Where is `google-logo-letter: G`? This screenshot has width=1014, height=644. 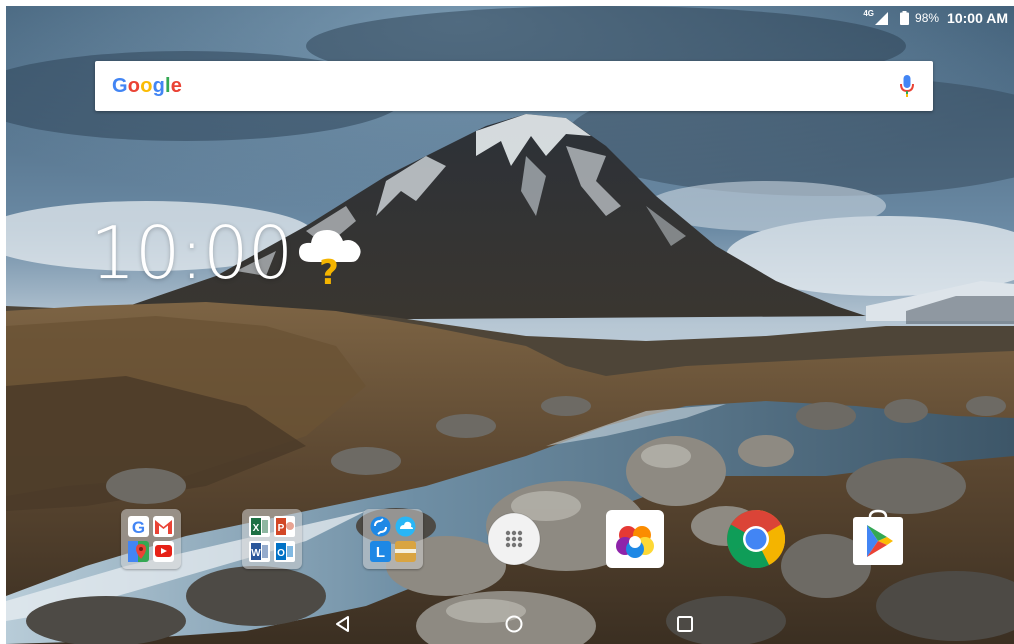
google-logo-letter: G is located at coordinates (120, 85).